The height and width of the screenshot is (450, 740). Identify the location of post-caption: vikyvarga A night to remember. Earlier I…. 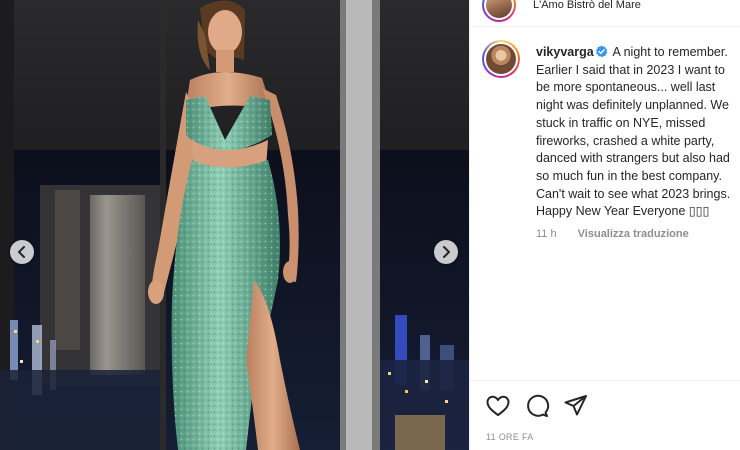
(638, 132).